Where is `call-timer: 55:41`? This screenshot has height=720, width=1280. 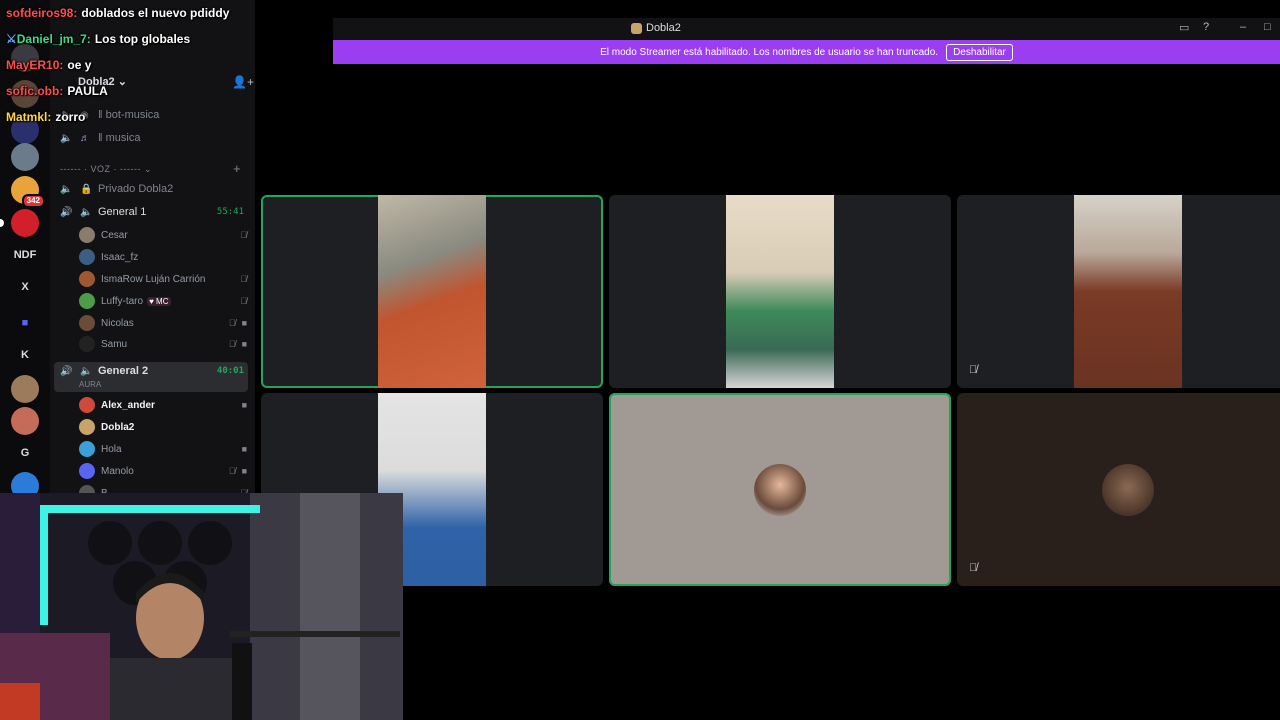
call-timer: 55:41 is located at coordinates (230, 212).